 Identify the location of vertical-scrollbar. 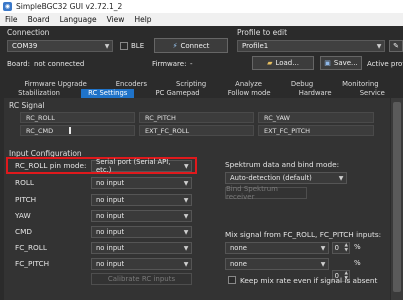
(397, 199).